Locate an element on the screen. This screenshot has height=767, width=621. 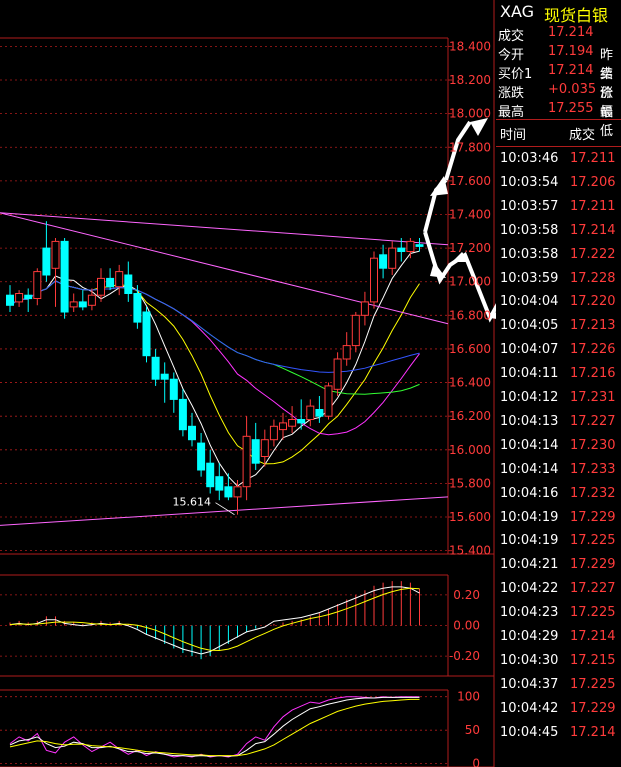
tick-row: 10:04:21 17.229 is located at coordinates (558, 565).